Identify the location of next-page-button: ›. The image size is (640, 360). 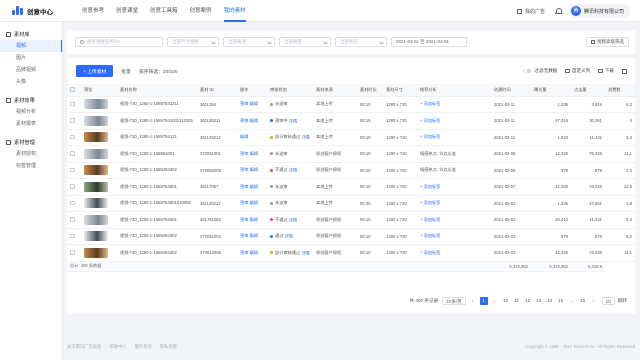
(594, 301).